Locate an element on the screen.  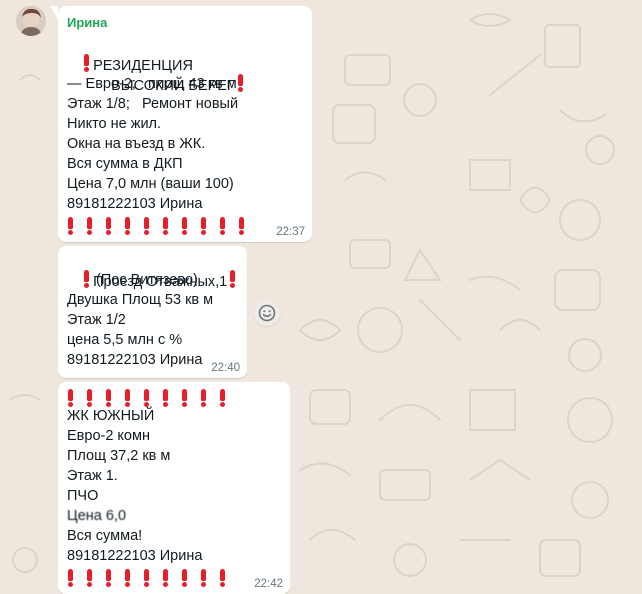
sender-name: Ирина is located at coordinates (87, 22).